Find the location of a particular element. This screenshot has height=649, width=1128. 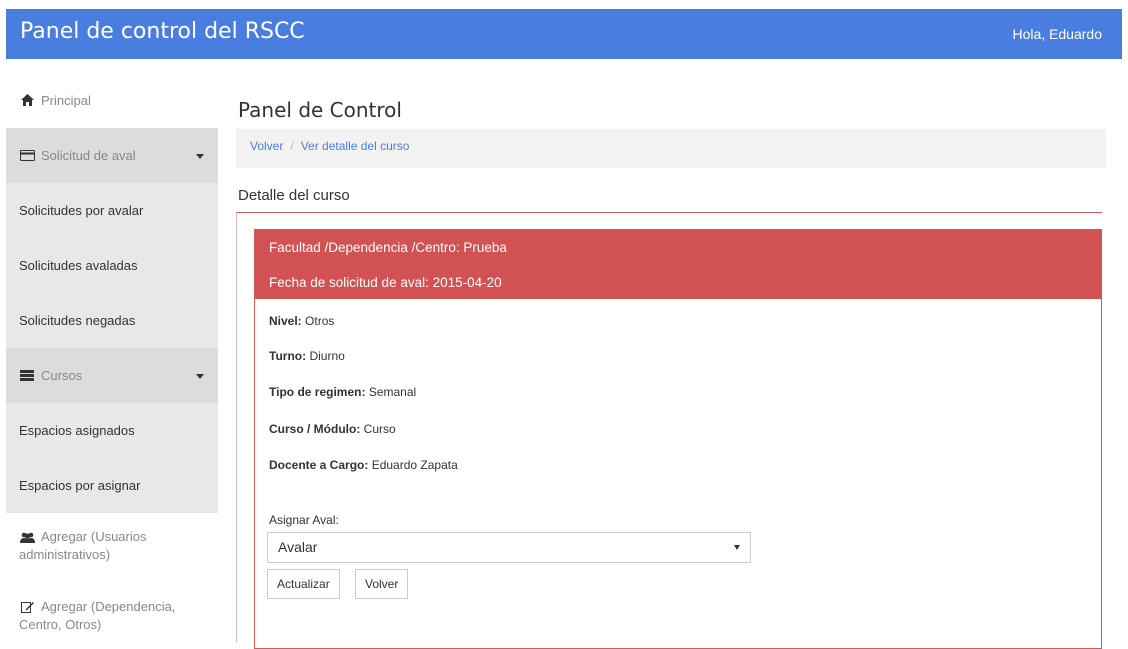

detail-curso-modulo: Curso / Módulo: Curso is located at coordinates (332, 429).